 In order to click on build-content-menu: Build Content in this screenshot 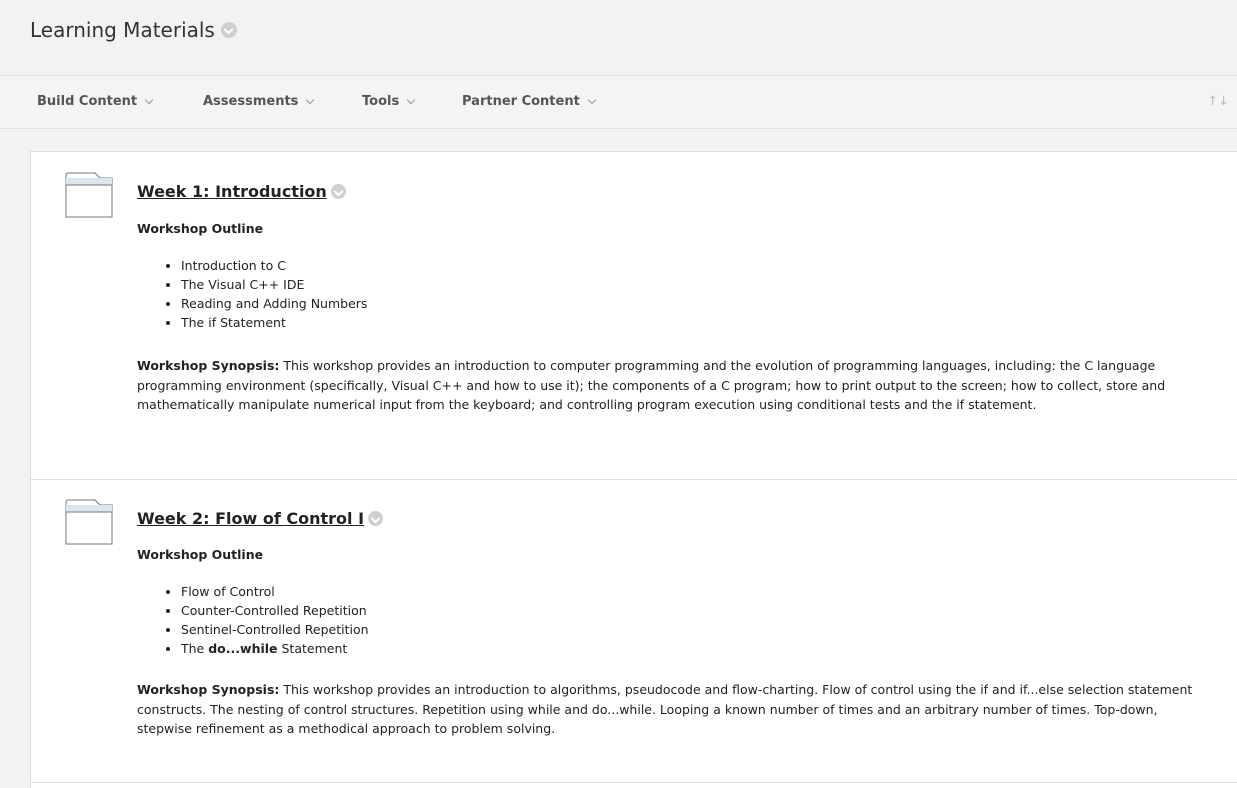, I will do `click(95, 101)`.